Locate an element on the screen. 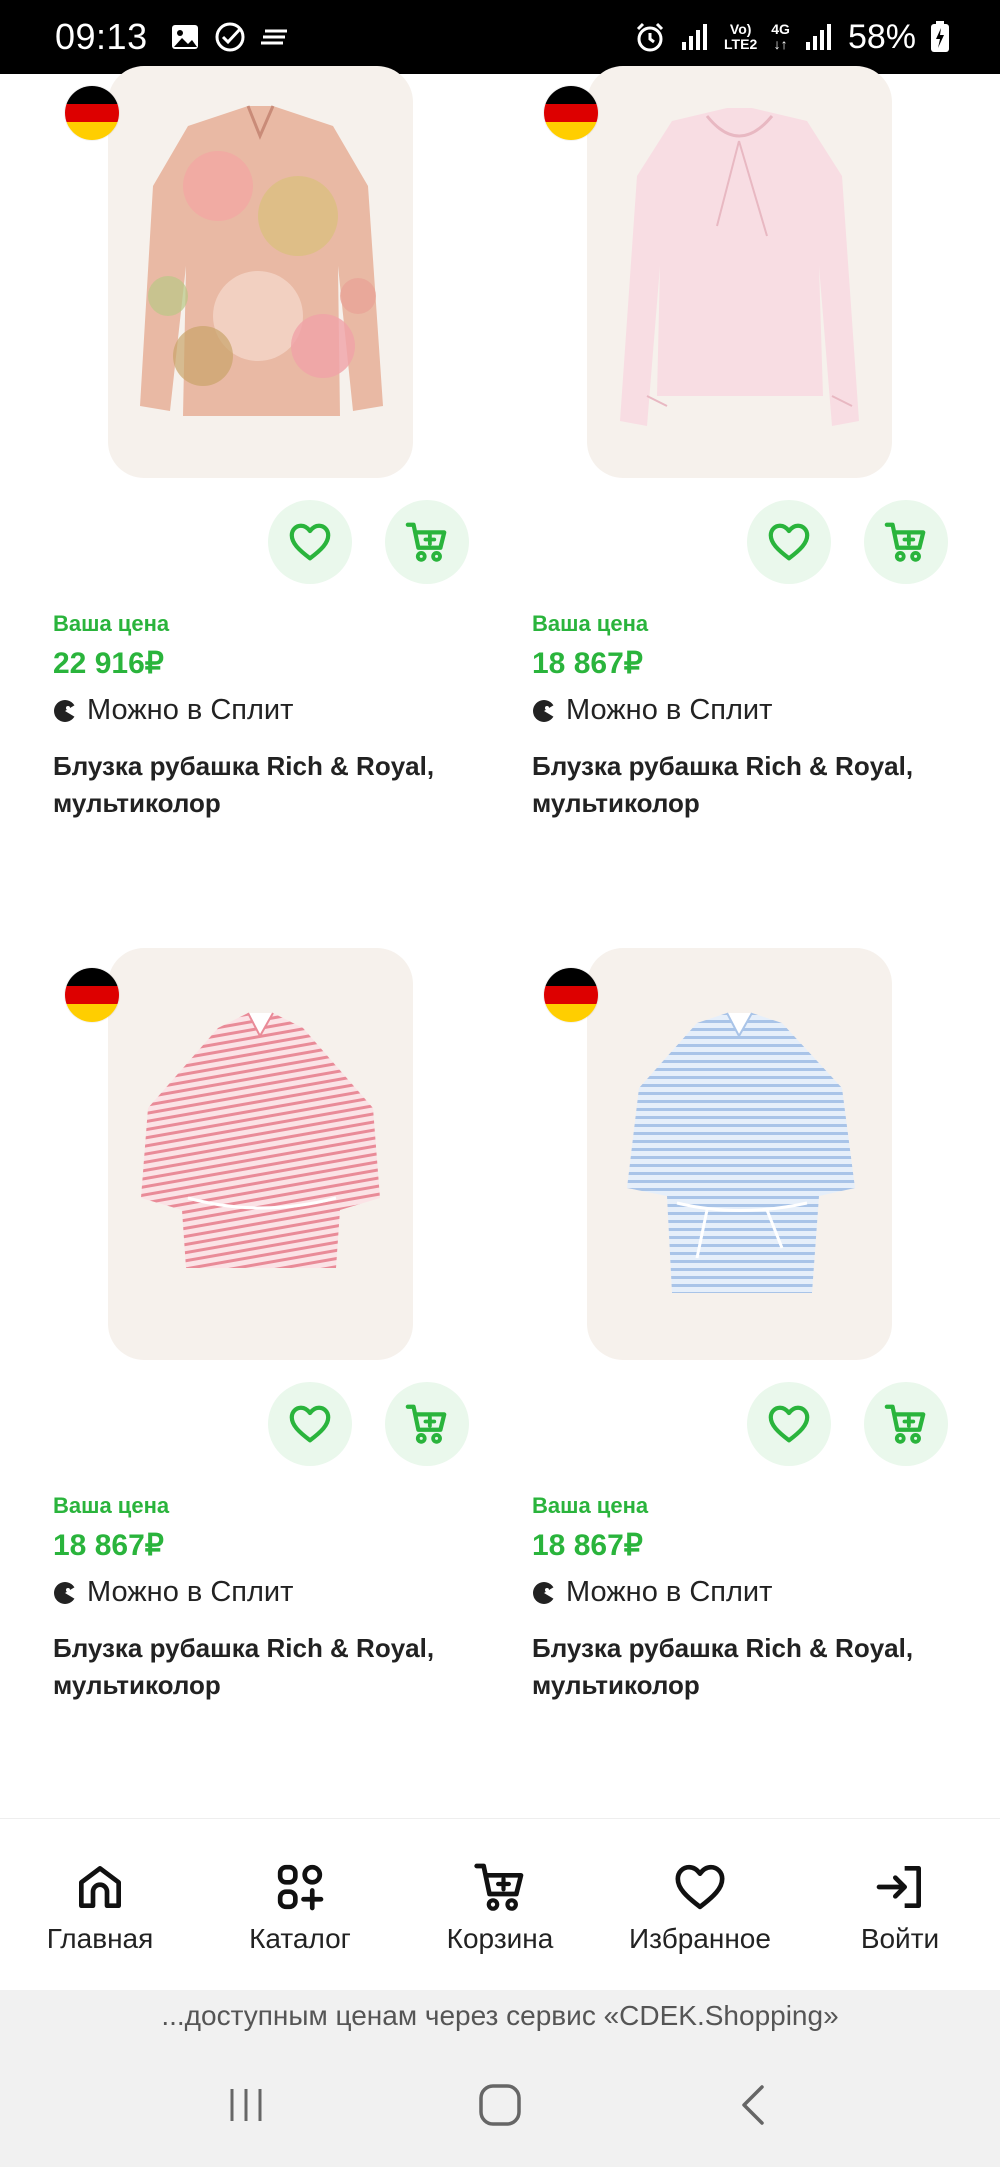  battery-percent: 58% is located at coordinates (881, 36).